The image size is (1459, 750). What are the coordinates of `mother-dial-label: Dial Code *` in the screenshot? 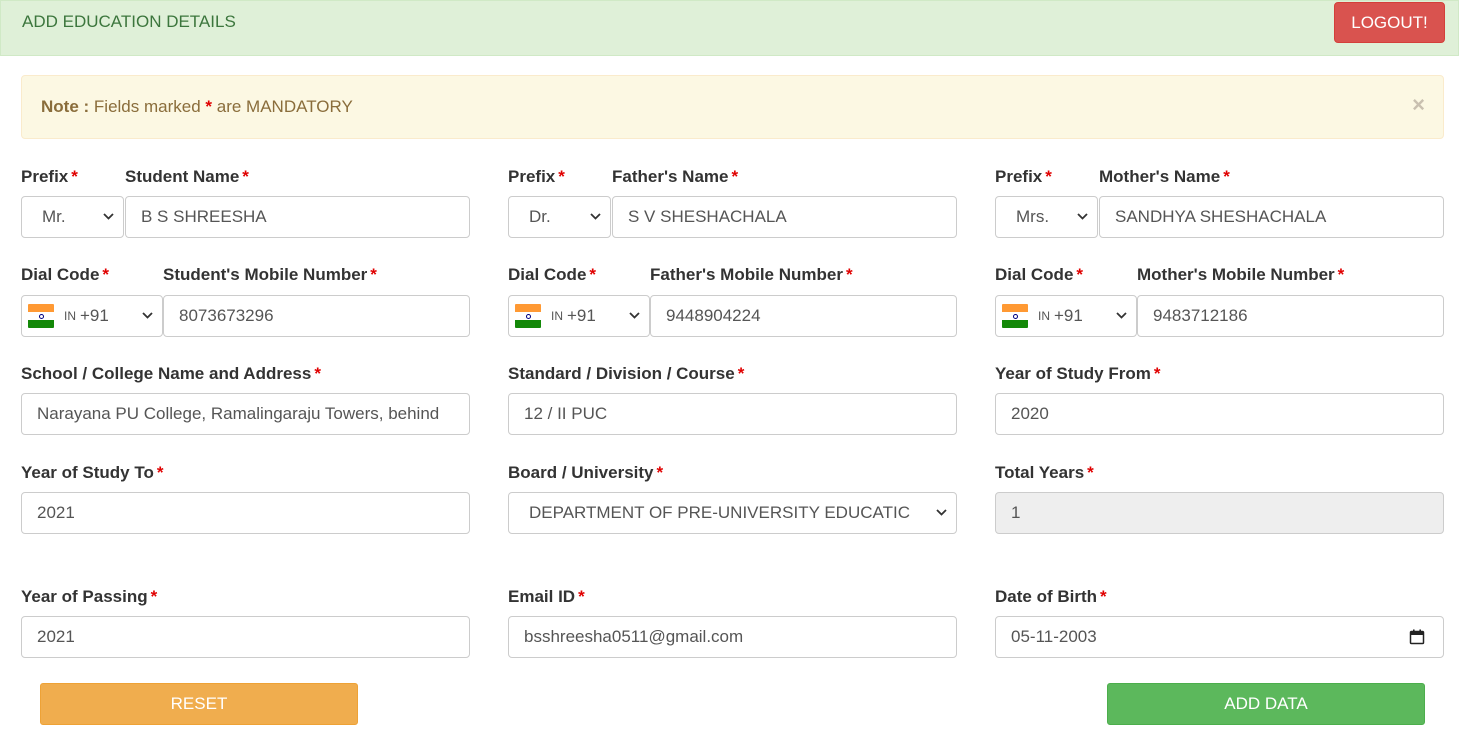 It's located at (1039, 274).